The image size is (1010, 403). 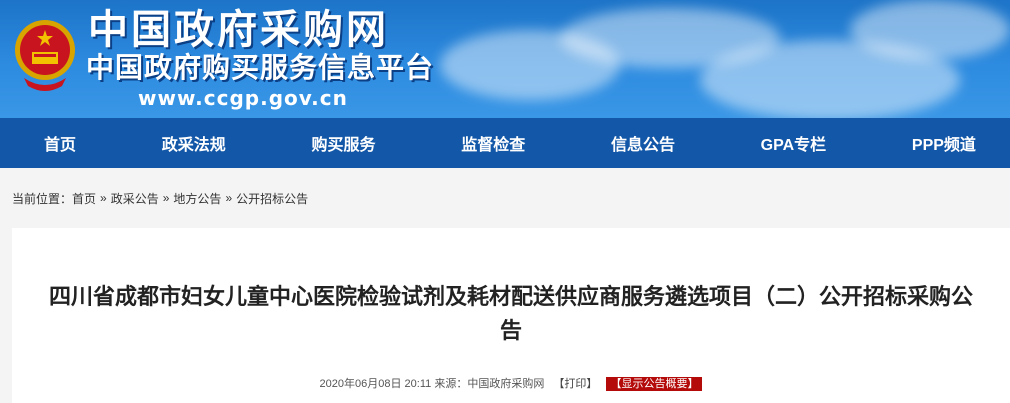 I want to click on breadcrumb-home: 首页, so click(x=84, y=198).